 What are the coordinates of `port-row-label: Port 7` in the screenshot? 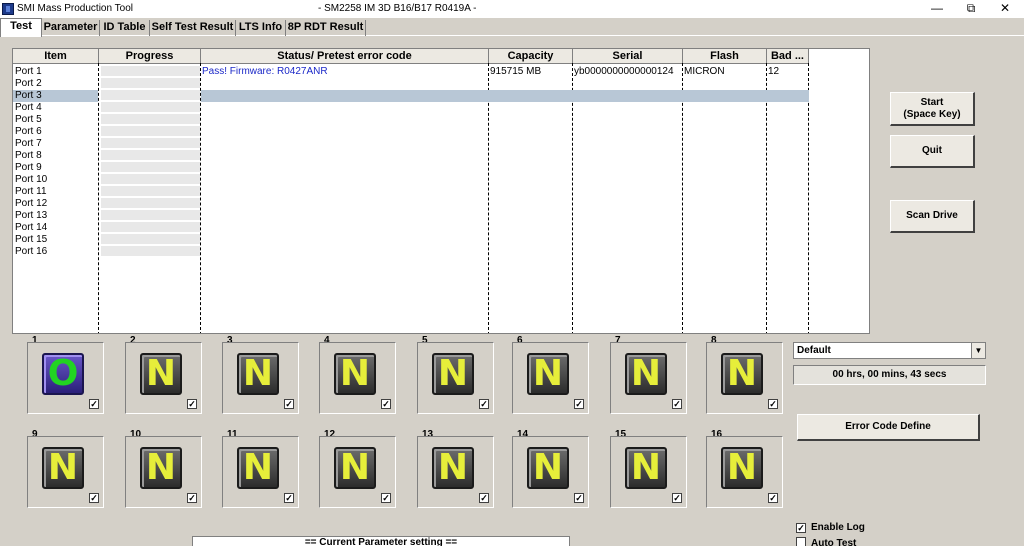 It's located at (28, 144).